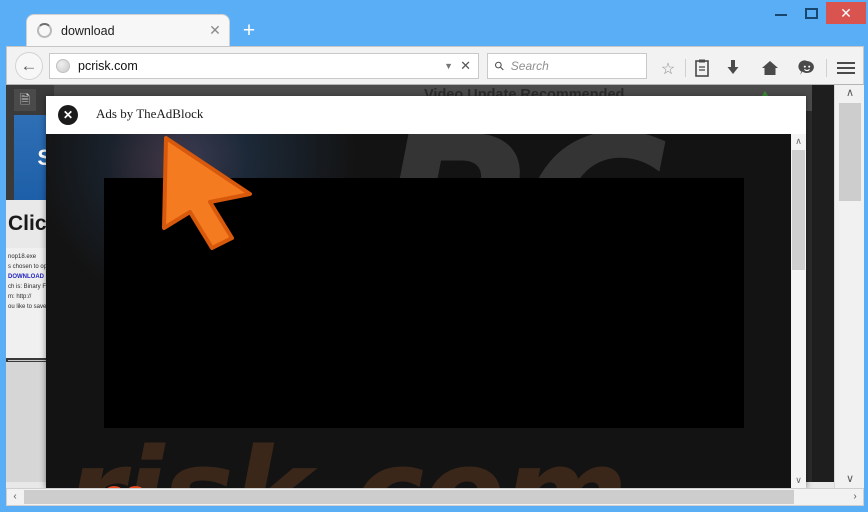 The image size is (868, 512). I want to click on window-close-button: ✕, so click(846, 13).